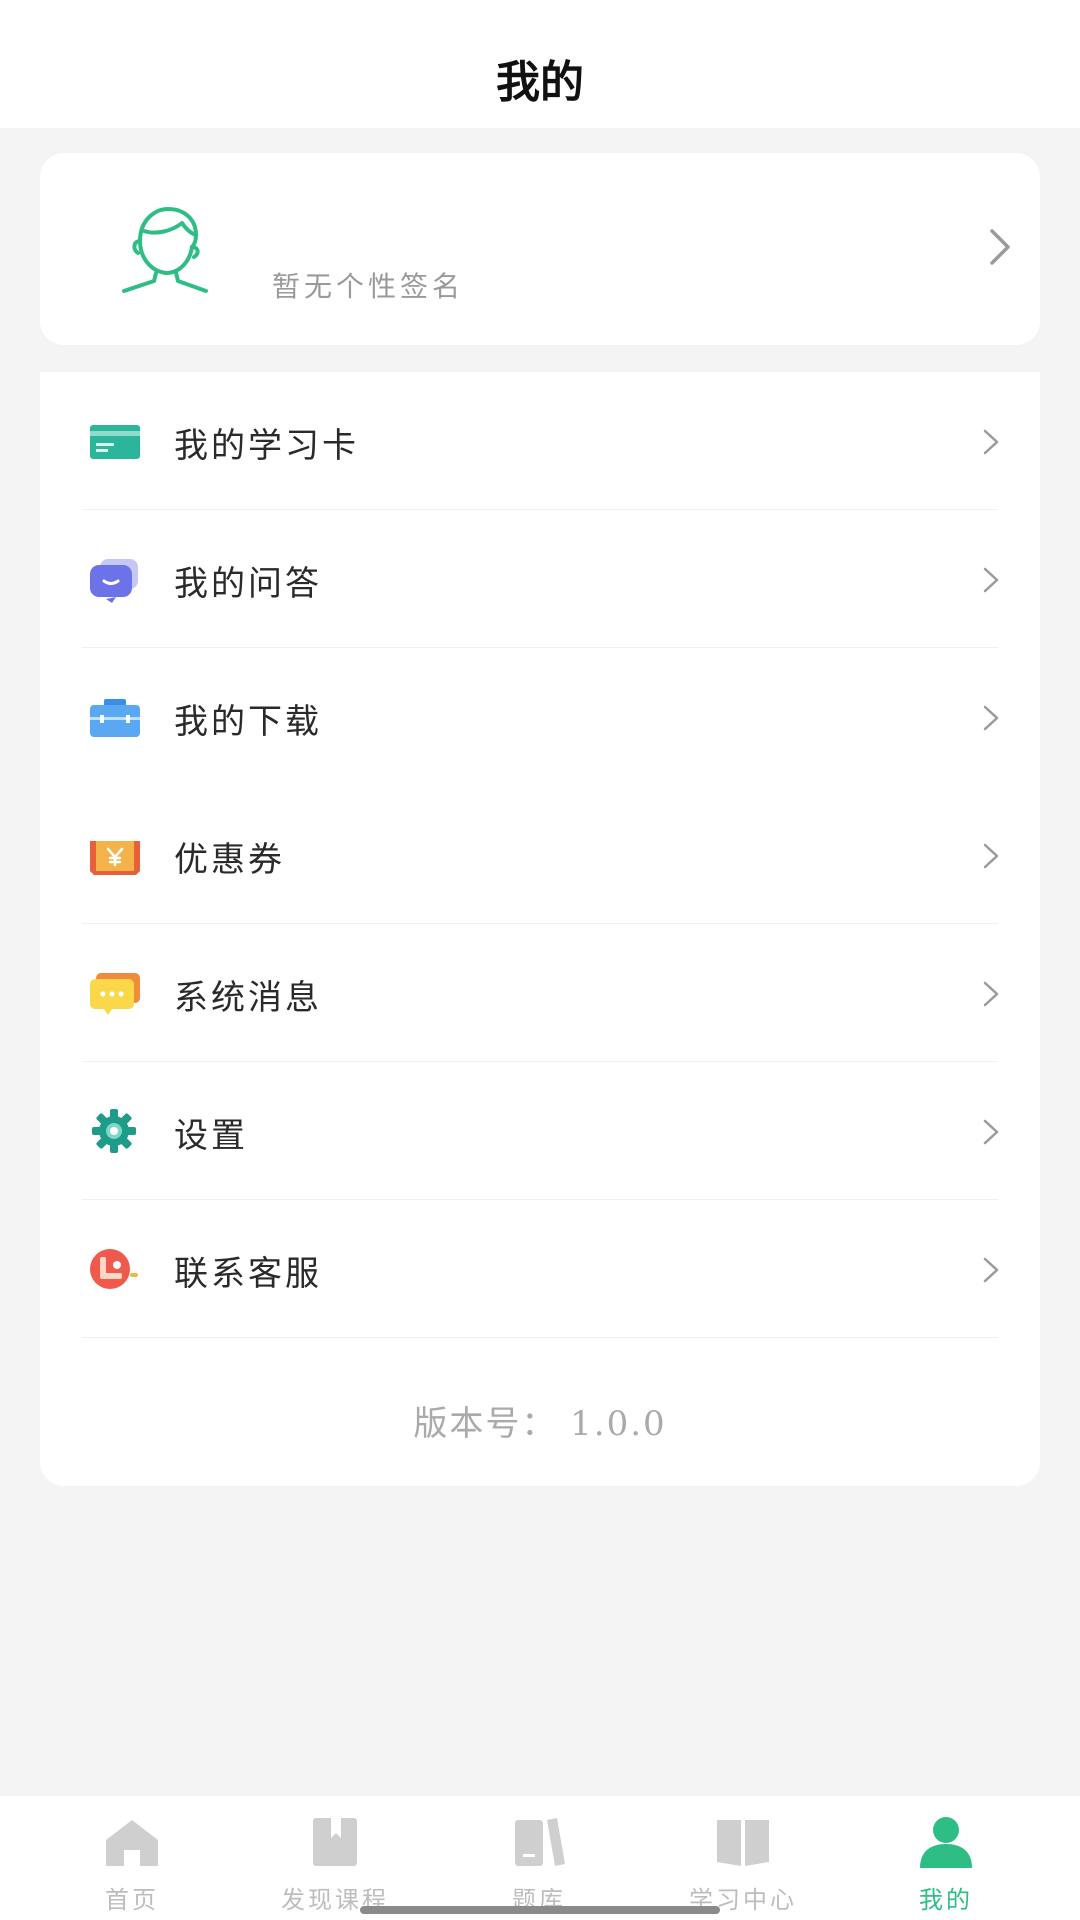 The height and width of the screenshot is (1920, 1080). Describe the element at coordinates (540, 441) in the screenshot. I see `menu-item-study-card: 我的学习卡` at that location.